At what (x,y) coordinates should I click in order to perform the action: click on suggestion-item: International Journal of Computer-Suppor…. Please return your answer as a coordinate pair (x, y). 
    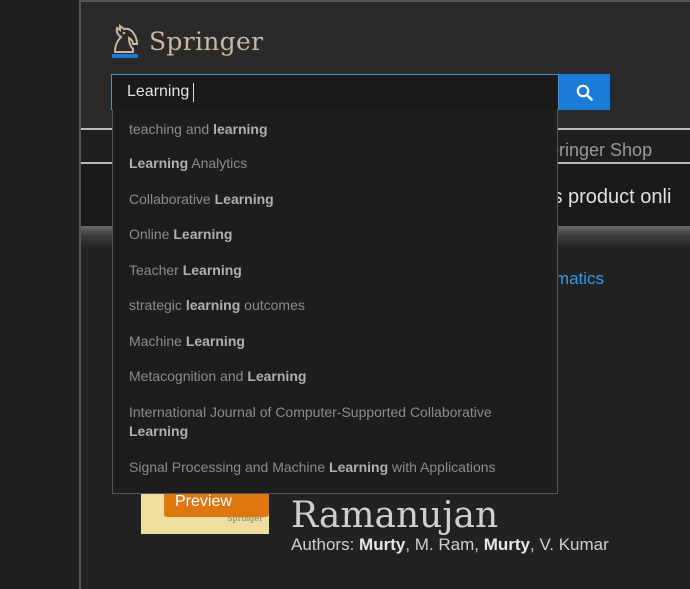
    Looking at the image, I should click on (334, 422).